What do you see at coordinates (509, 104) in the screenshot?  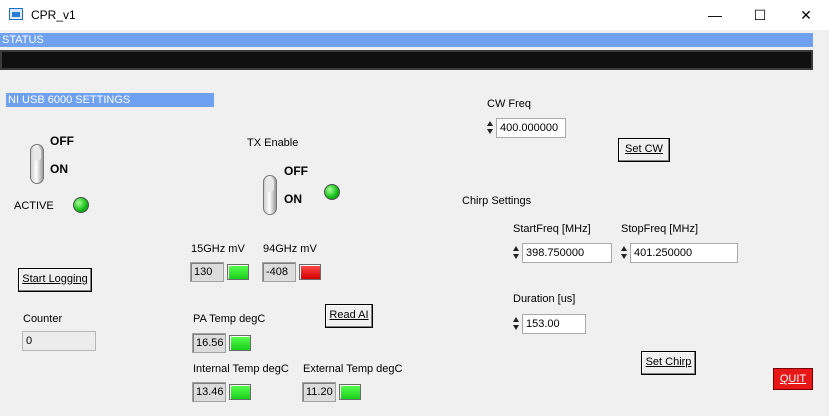 I see `cw-freq-label: CW Freq` at bounding box center [509, 104].